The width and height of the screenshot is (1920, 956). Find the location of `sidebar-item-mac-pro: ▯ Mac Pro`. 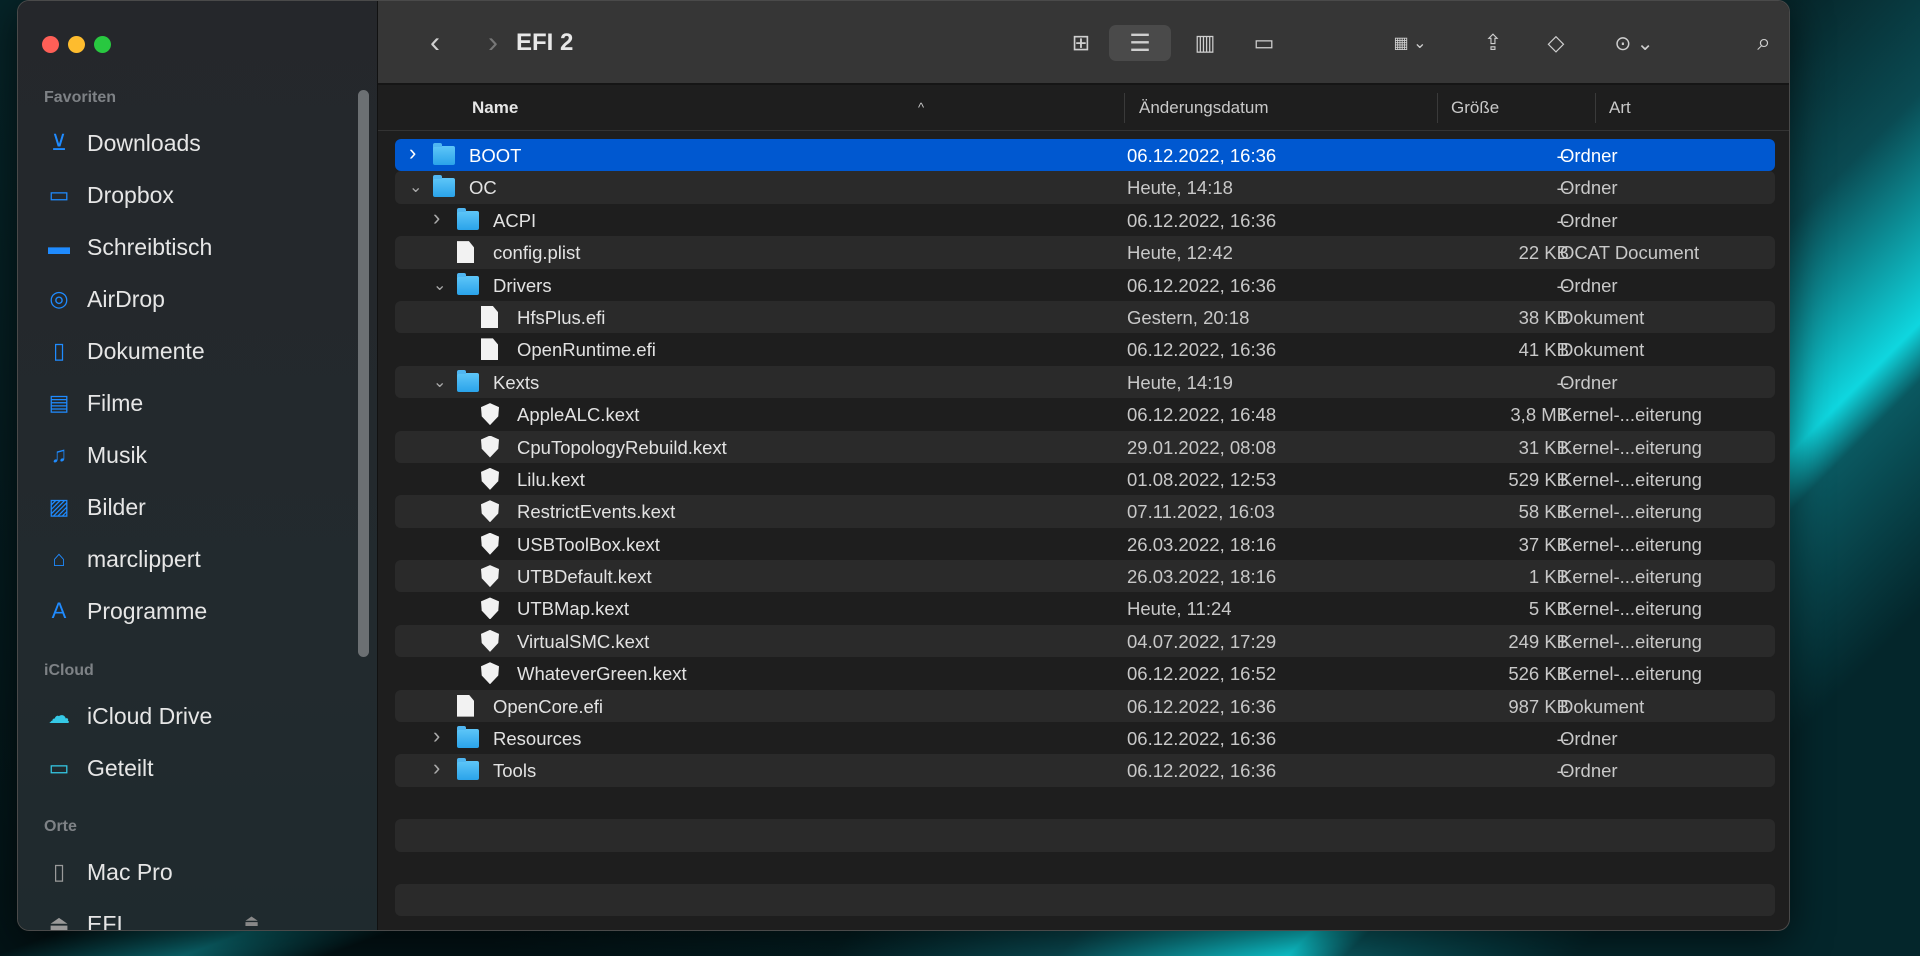

sidebar-item-mac-pro: ▯ Mac Pro is located at coordinates (204, 872).